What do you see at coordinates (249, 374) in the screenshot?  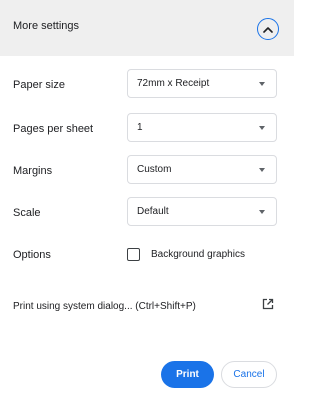 I see `cancel-button: Cancel` at bounding box center [249, 374].